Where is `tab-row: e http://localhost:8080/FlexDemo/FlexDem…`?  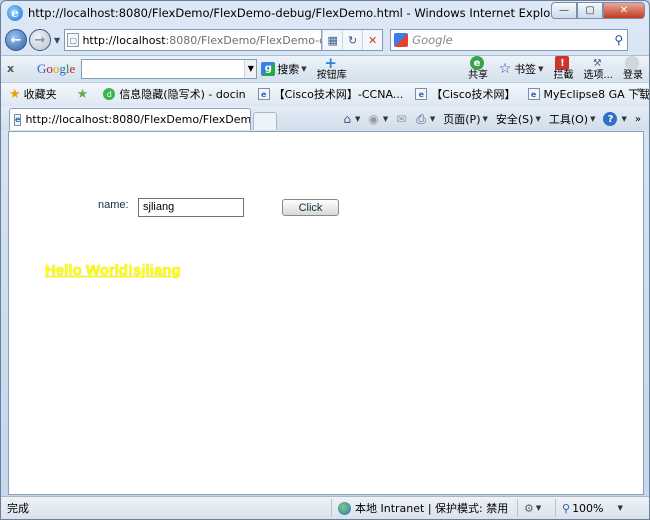
tab-row: e http://localhost:8080/FlexDemo/FlexDem… is located at coordinates (325, 118).